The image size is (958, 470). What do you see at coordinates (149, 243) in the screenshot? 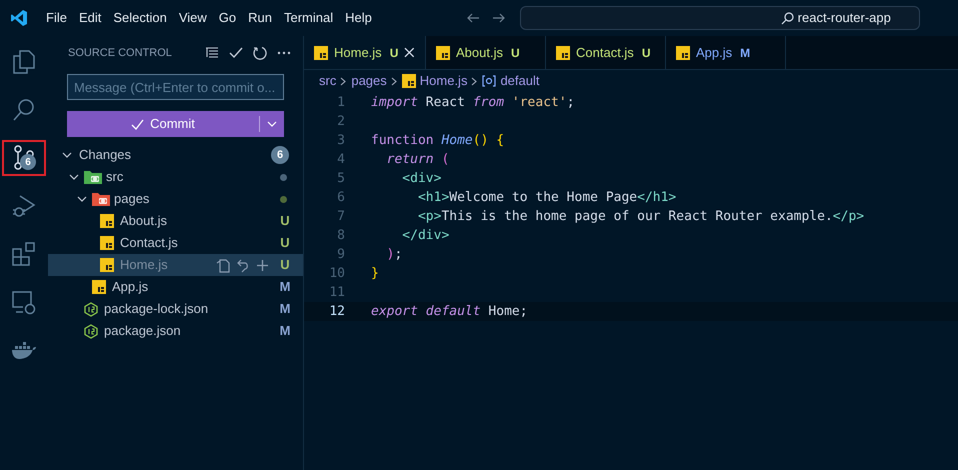
I see `file-name: Contact.js` at bounding box center [149, 243].